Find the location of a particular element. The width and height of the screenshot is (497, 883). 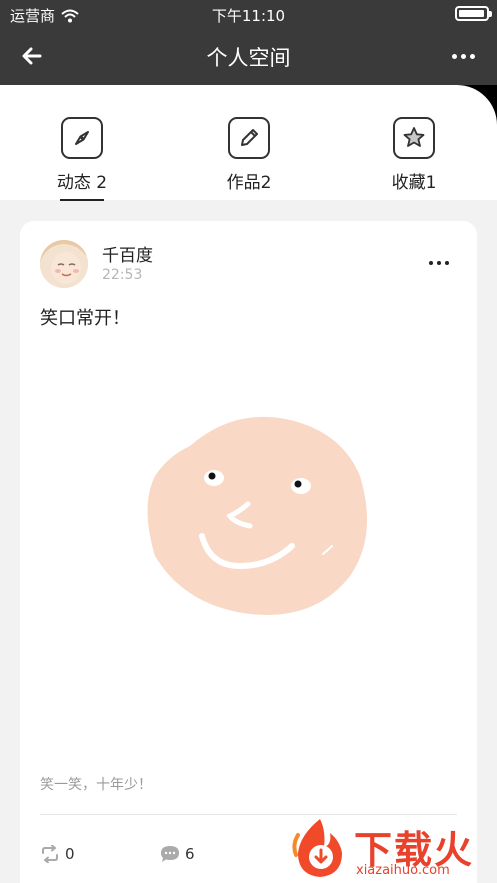

active-tab-indicator is located at coordinates (82, 200).